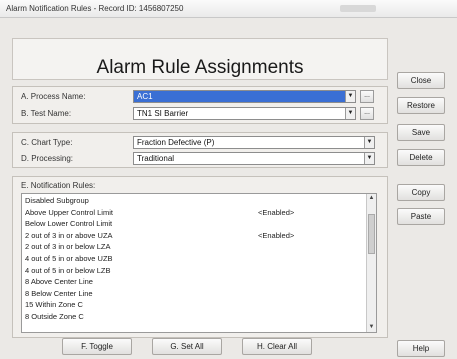  I want to click on arrow-up-icon: ▲, so click(371, 198).